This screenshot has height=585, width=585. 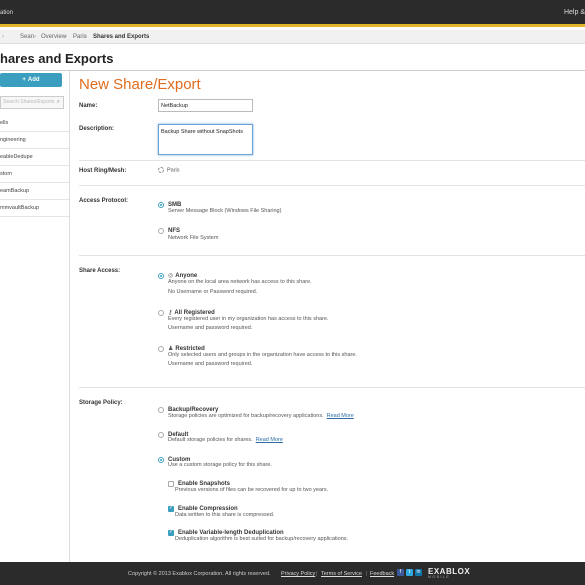 I want to click on share-access-label: Share Access:, so click(x=100, y=271).